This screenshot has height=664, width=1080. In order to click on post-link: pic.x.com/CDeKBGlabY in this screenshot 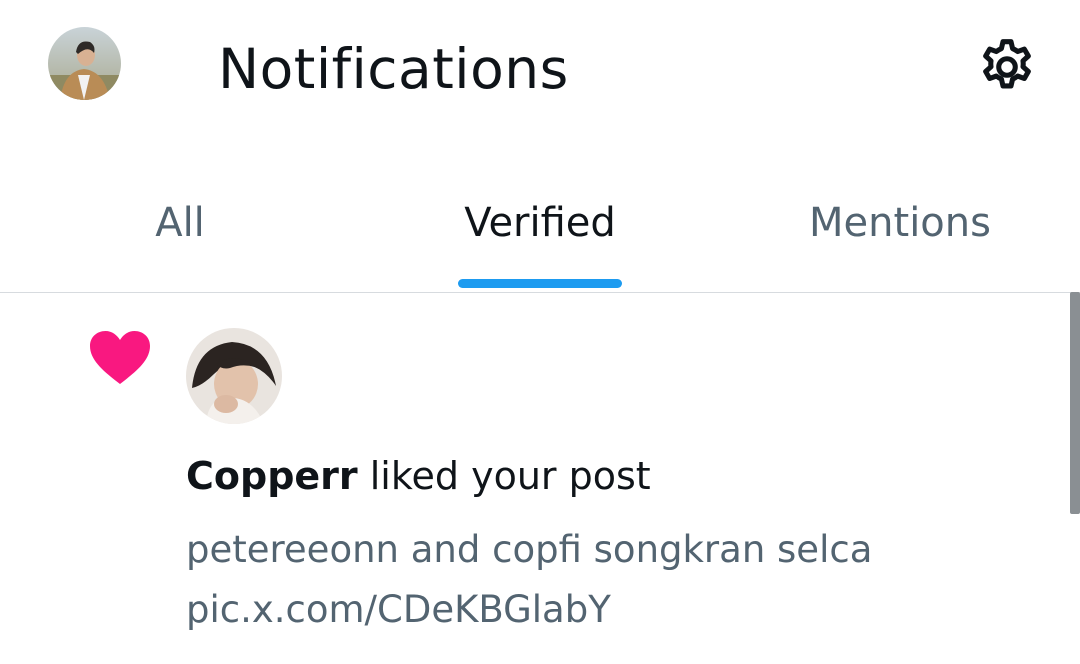, I will do `click(596, 610)`.